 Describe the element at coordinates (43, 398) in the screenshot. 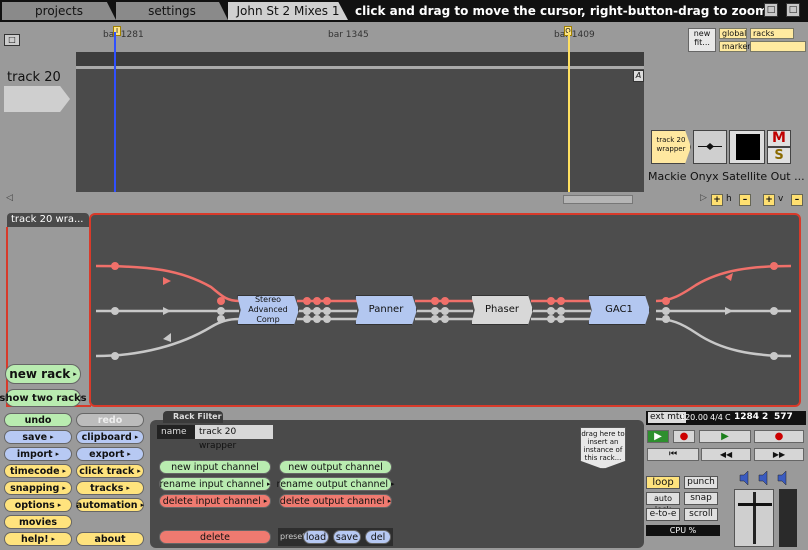

I see `show-two-racks-button: show two racks` at that location.